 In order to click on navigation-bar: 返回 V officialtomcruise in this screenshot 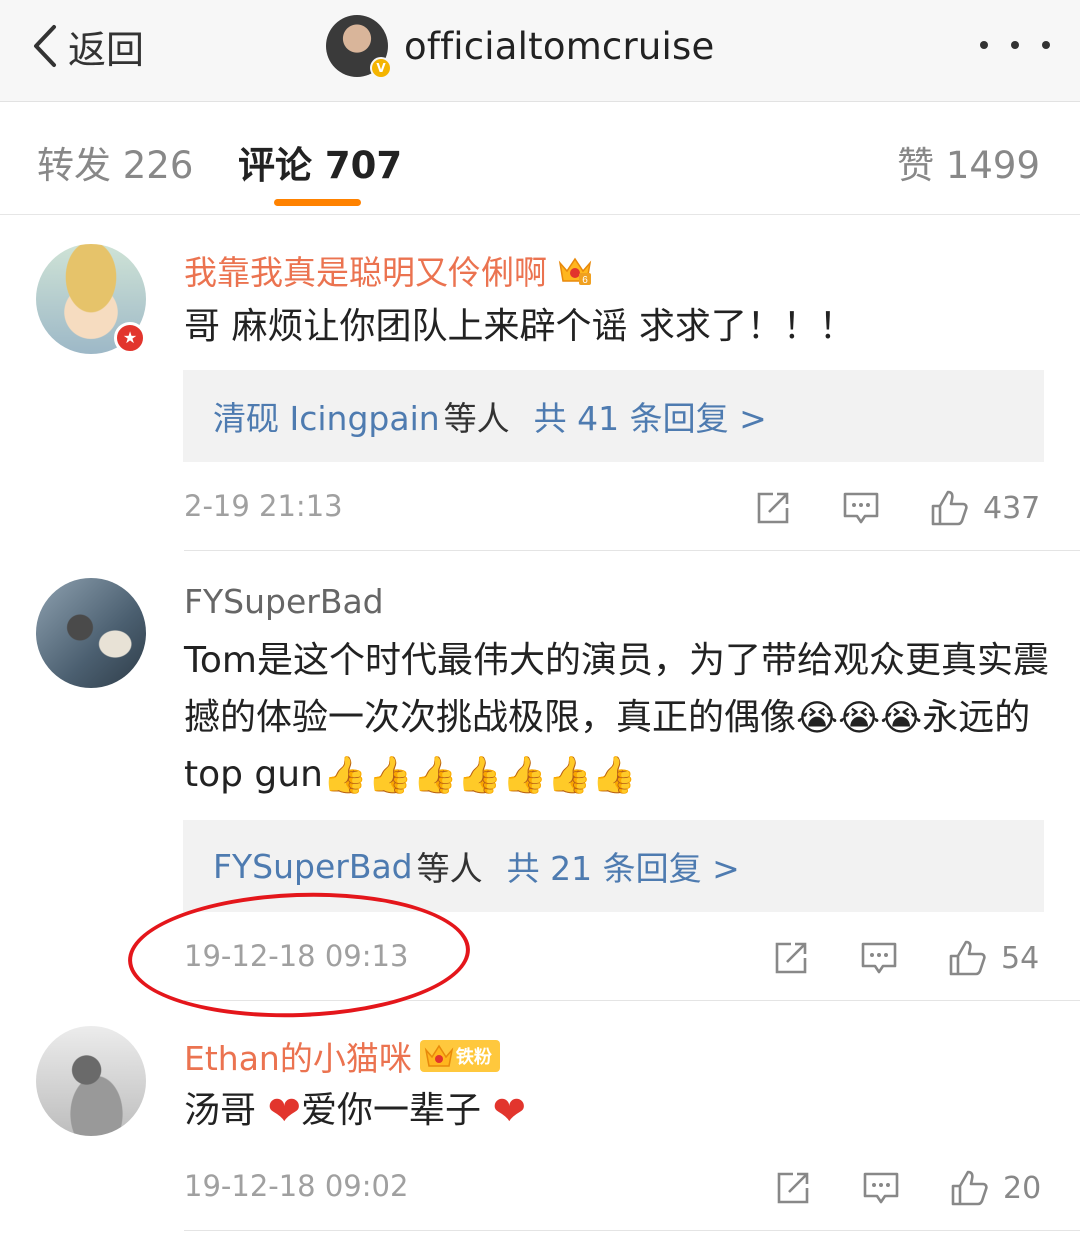, I will do `click(540, 51)`.